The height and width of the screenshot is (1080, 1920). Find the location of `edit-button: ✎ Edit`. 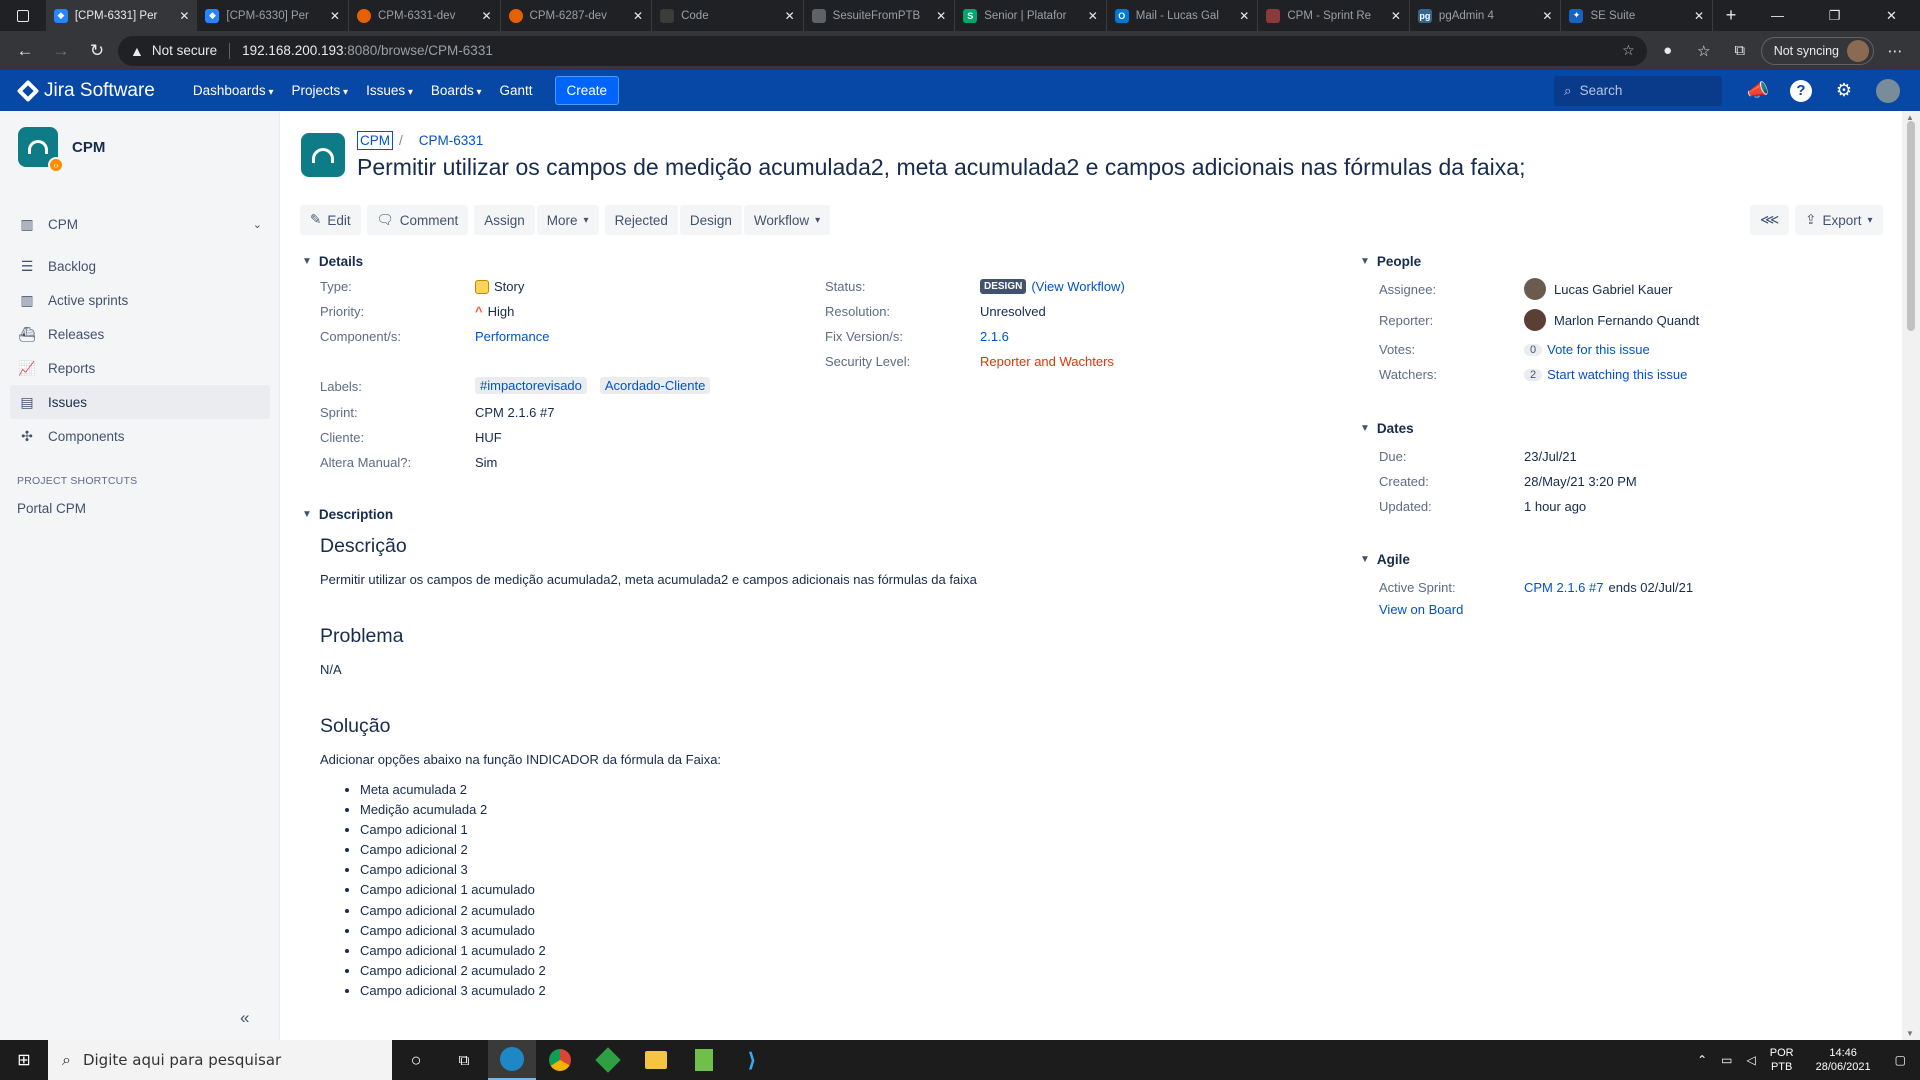

edit-button: ✎ Edit is located at coordinates (330, 220).